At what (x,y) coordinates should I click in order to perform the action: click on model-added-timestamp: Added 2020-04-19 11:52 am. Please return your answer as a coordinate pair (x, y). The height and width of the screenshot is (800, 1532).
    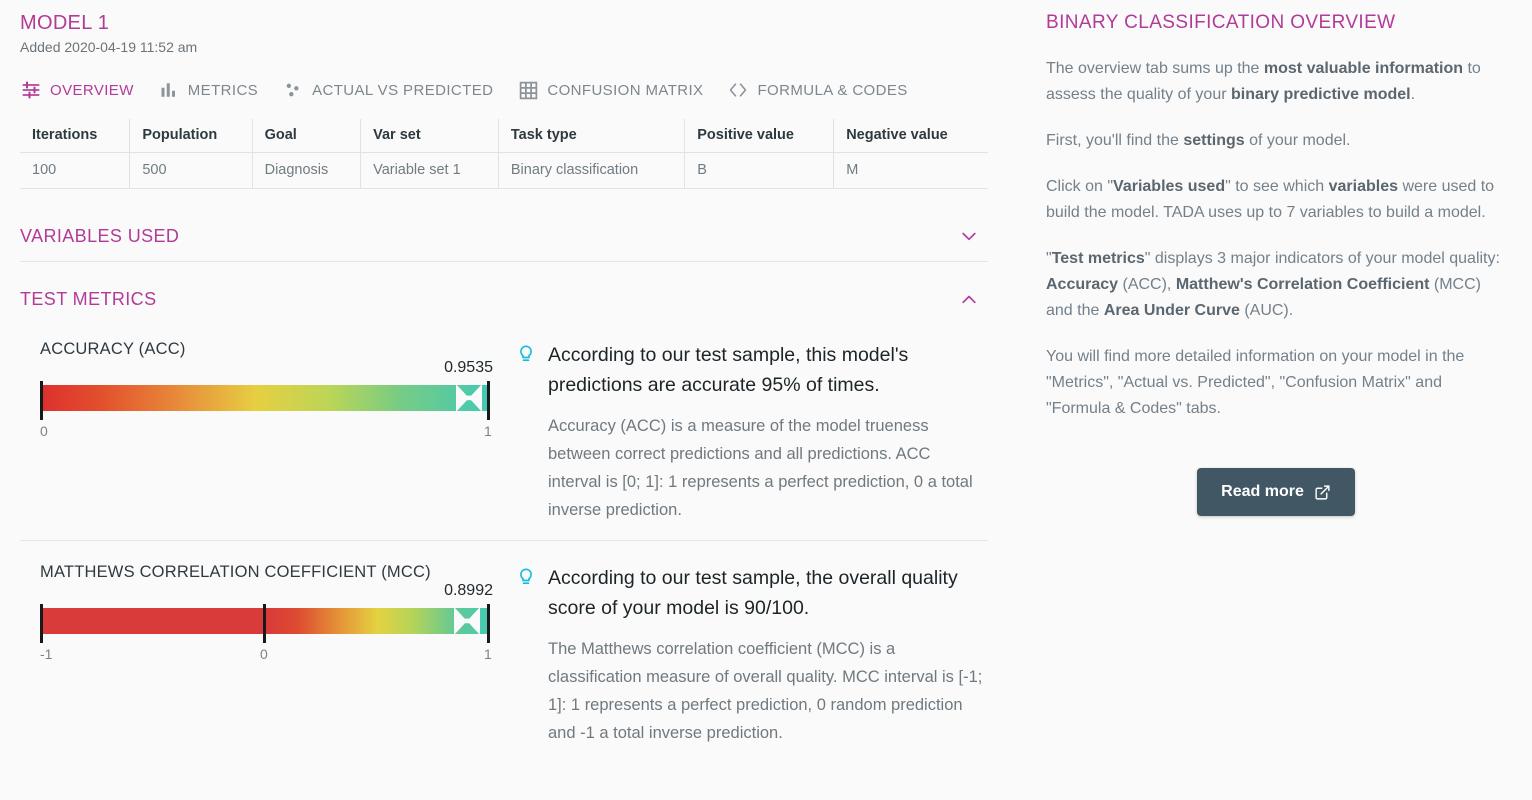
    Looking at the image, I should click on (109, 47).